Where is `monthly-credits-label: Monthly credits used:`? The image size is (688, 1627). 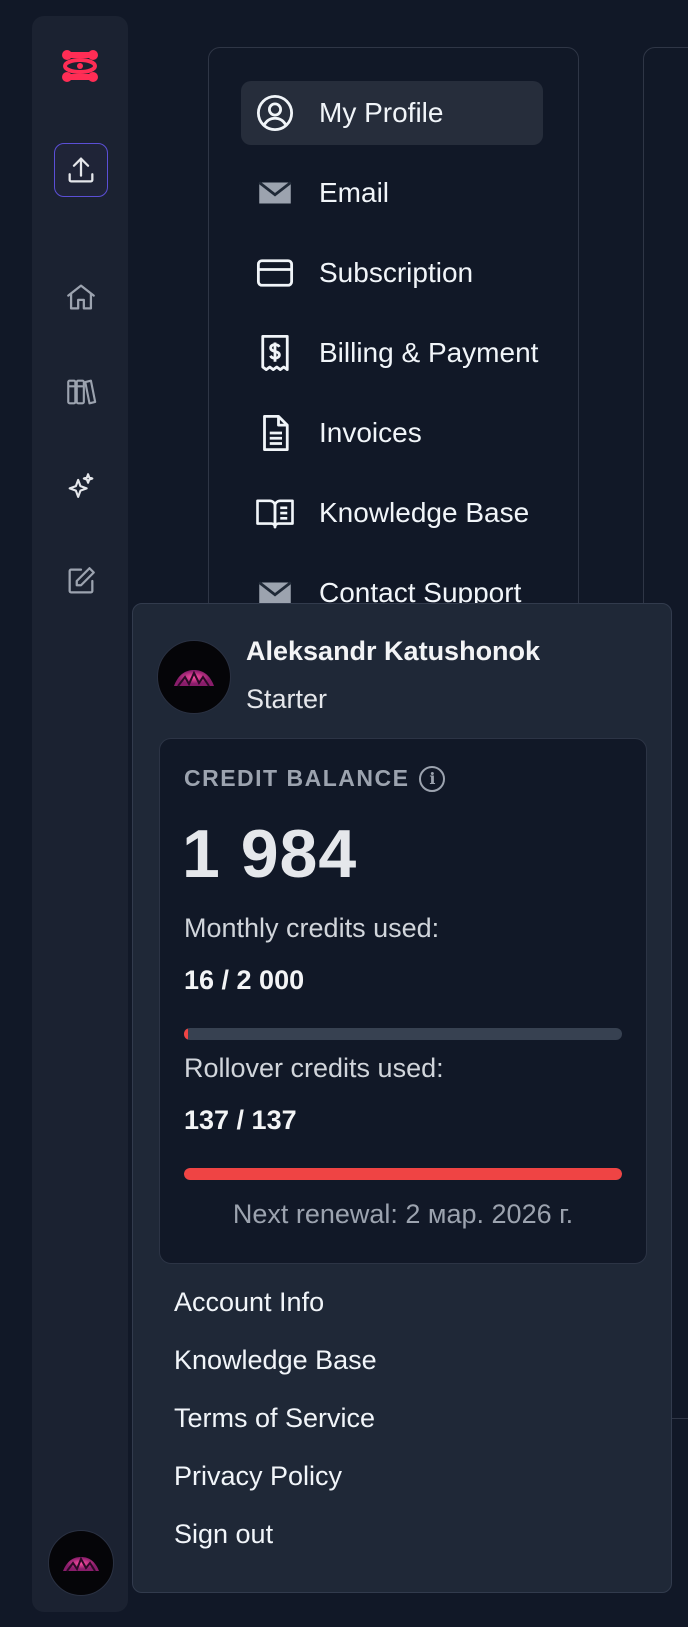
monthly-credits-label: Monthly credits used: is located at coordinates (312, 928).